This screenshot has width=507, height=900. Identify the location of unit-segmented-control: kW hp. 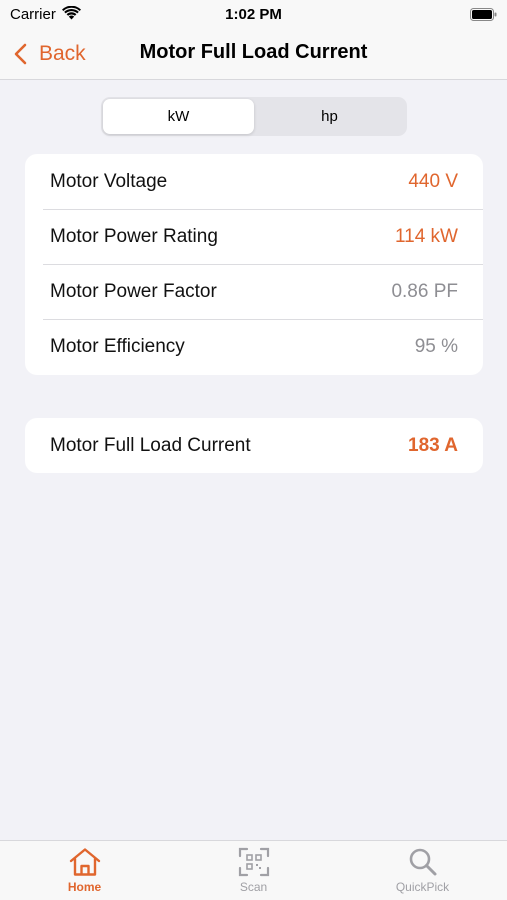
(254, 116).